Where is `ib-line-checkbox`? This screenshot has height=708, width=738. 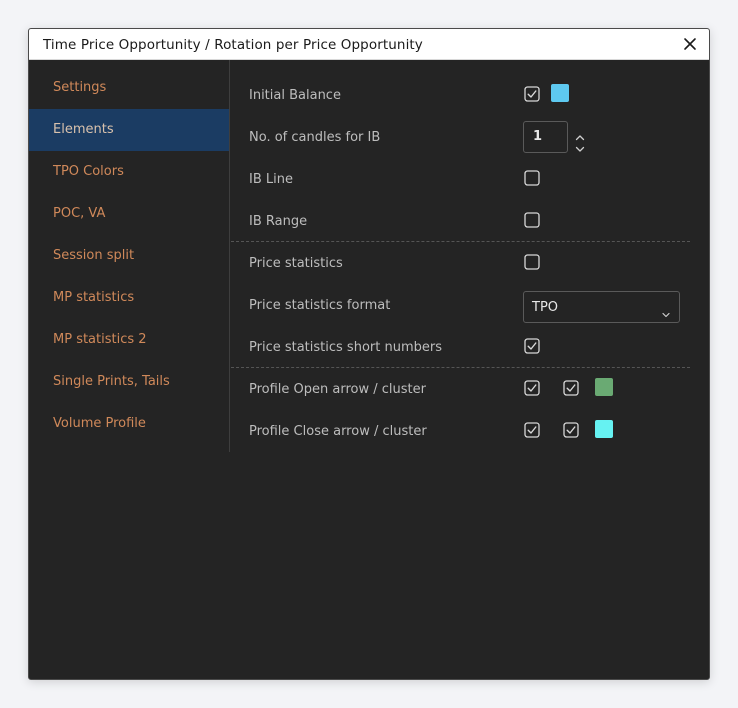
ib-line-checkbox is located at coordinates (532, 178).